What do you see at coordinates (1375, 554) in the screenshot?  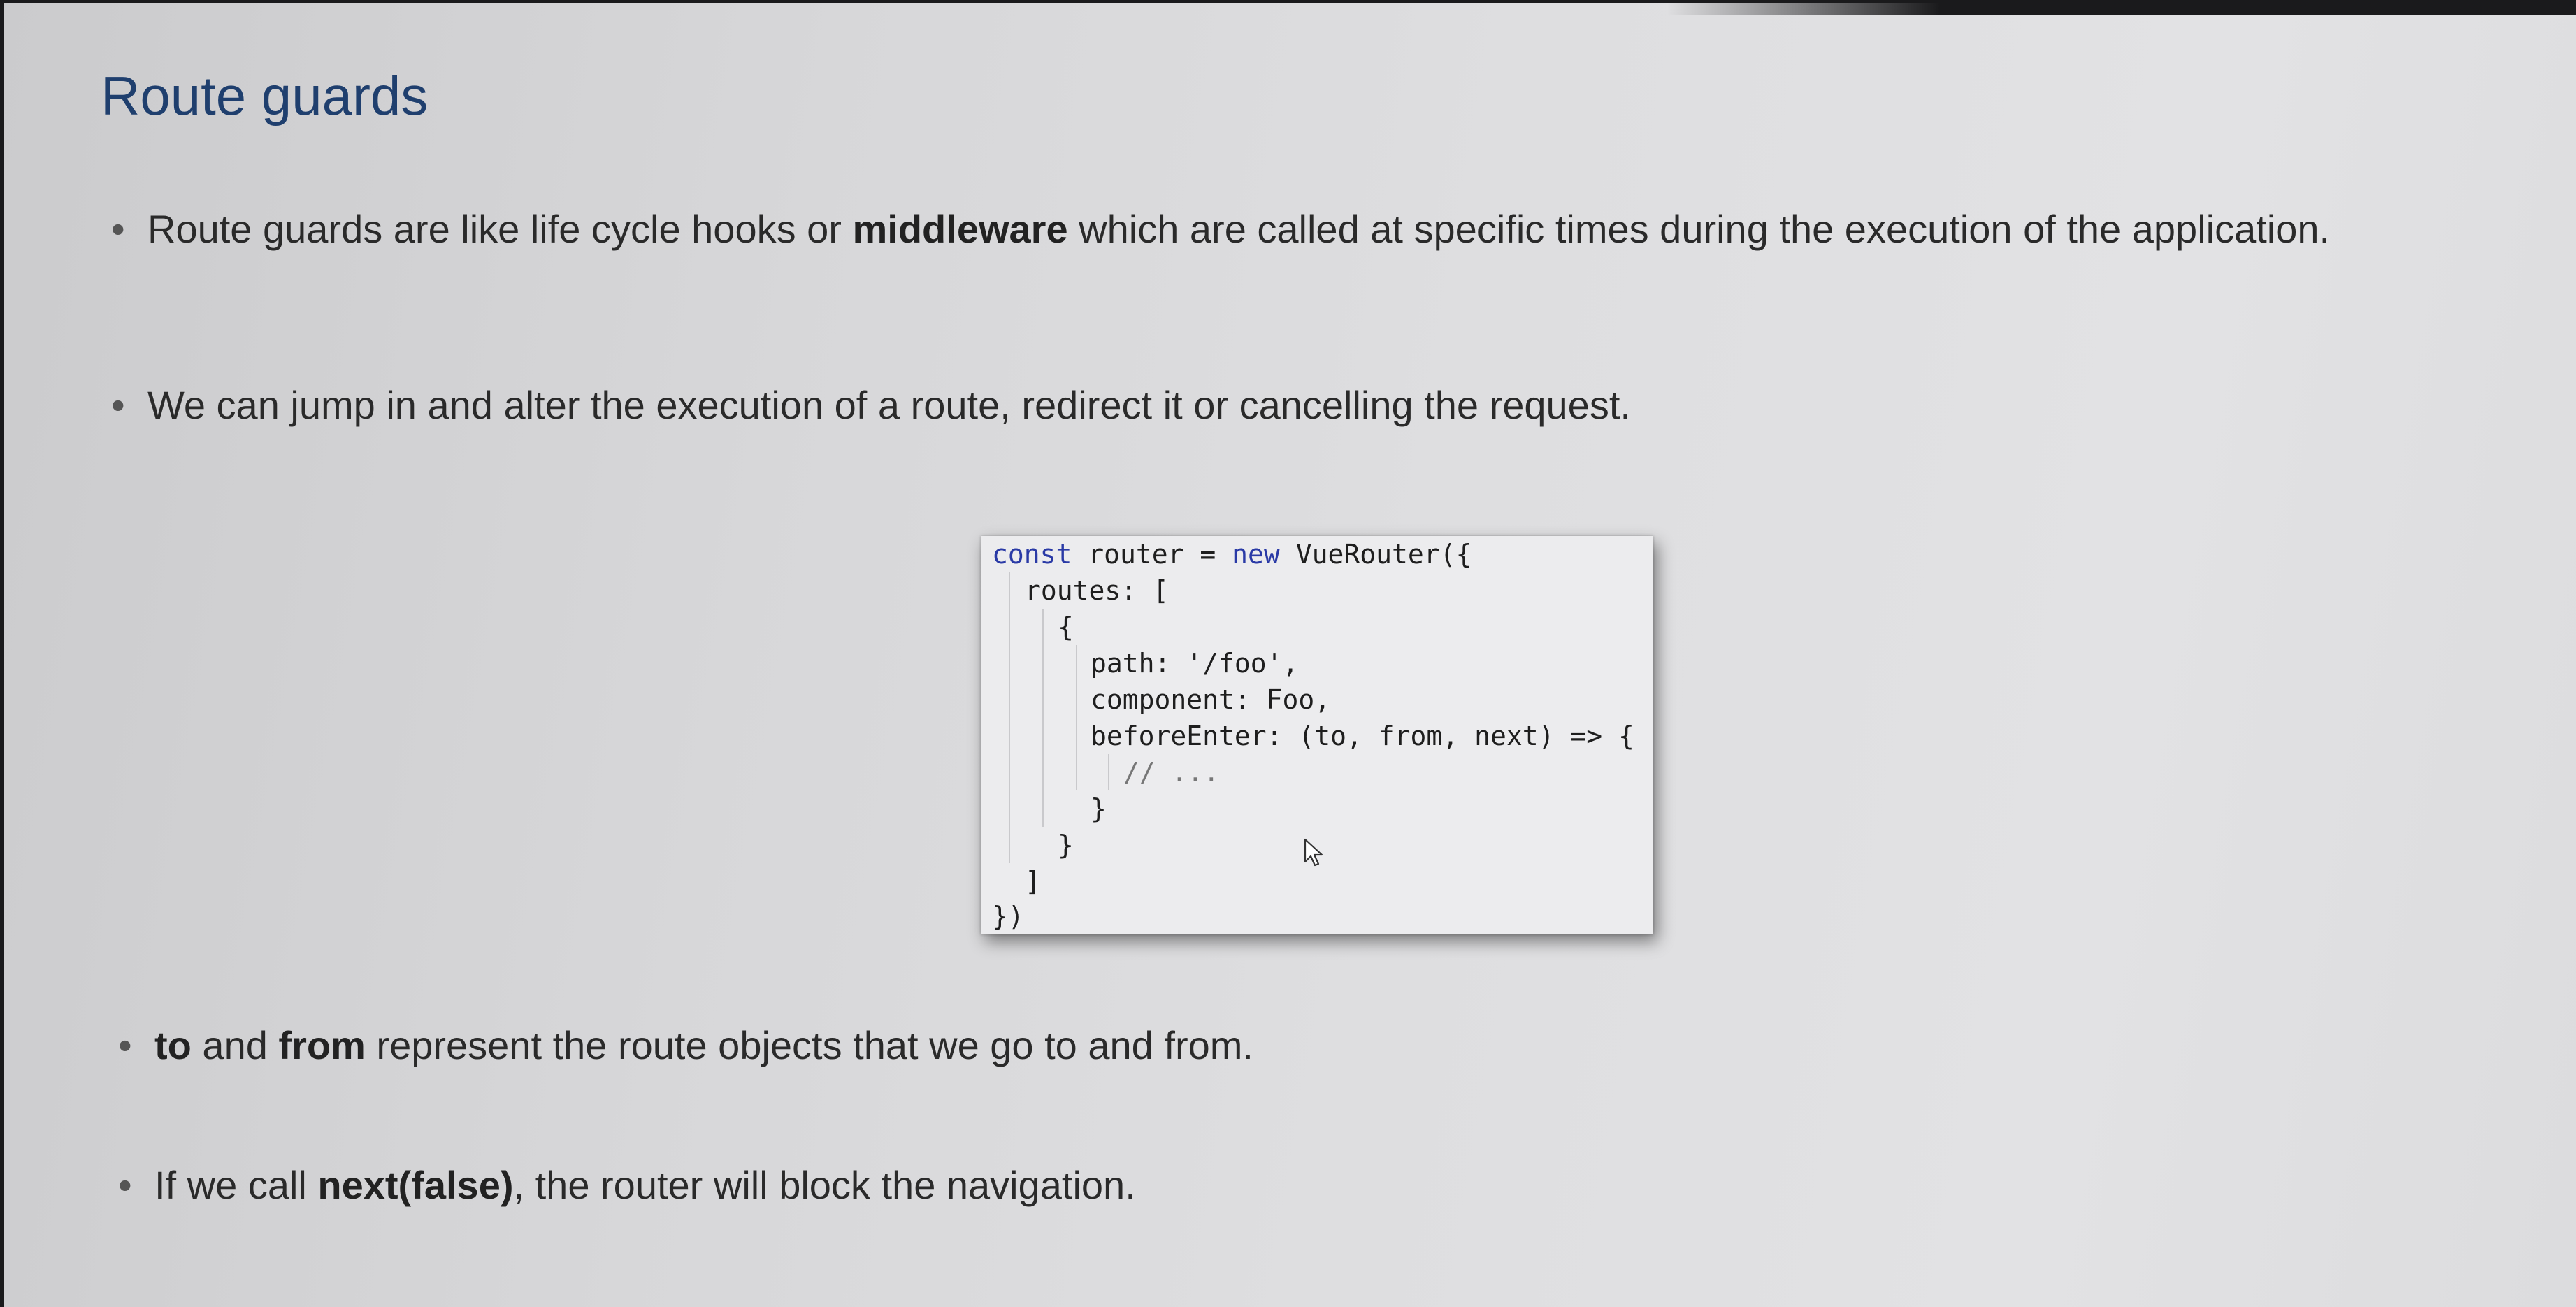 I see `code-text: VueRouter({` at bounding box center [1375, 554].